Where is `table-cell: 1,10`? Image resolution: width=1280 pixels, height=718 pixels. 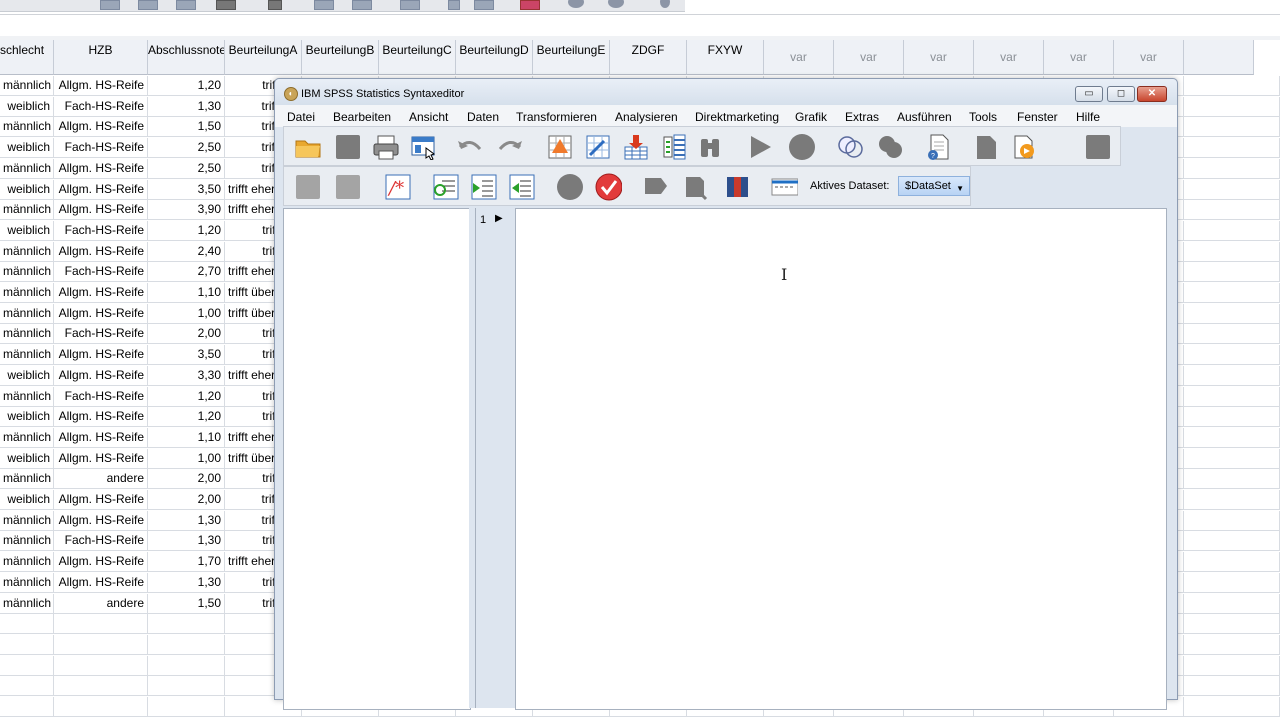
table-cell: 1,10 is located at coordinates (186, 293).